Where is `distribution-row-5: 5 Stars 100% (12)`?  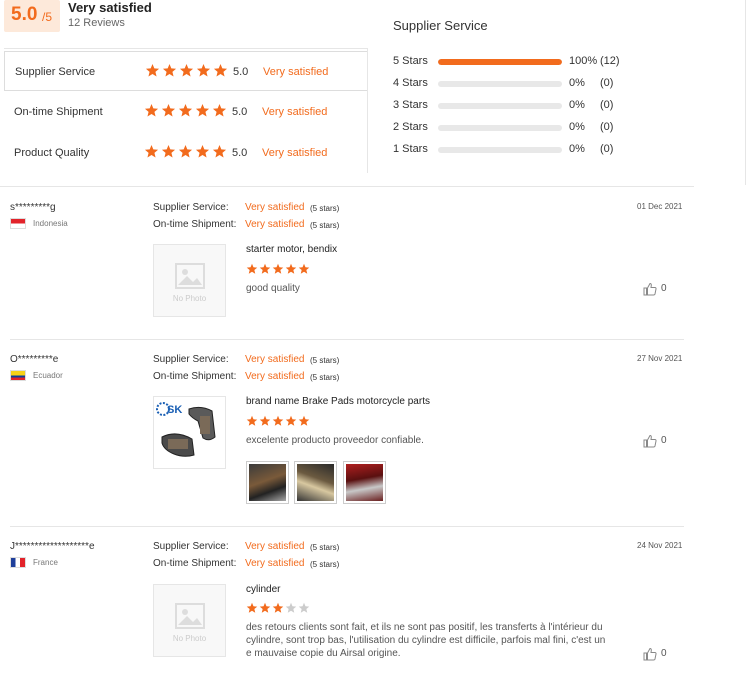
distribution-row-5: 5 Stars 100% (12) is located at coordinates (513, 62).